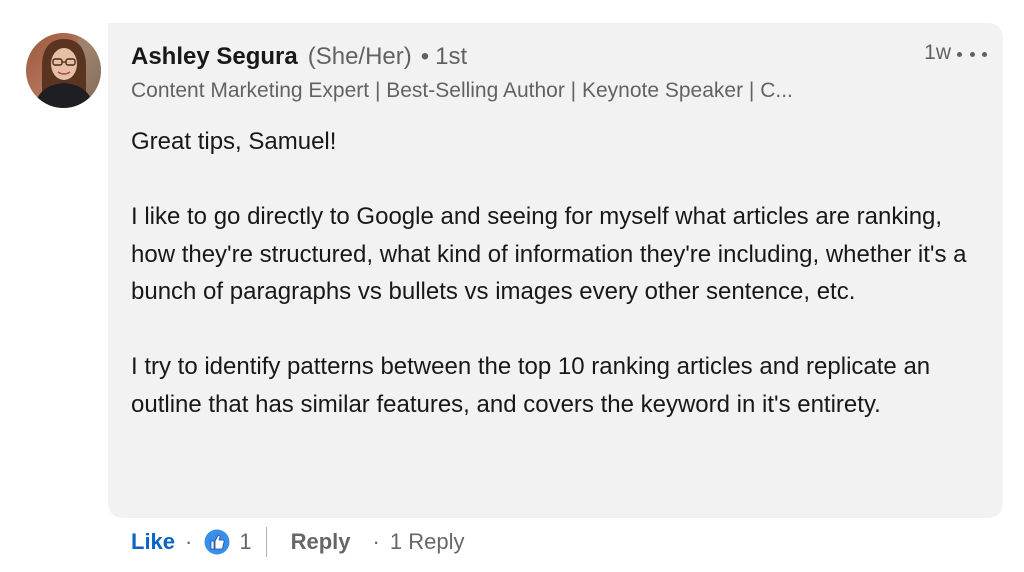 This screenshot has height=572, width=1024. What do you see at coordinates (937, 52) in the screenshot?
I see `comment-timestamp: 1w` at bounding box center [937, 52].